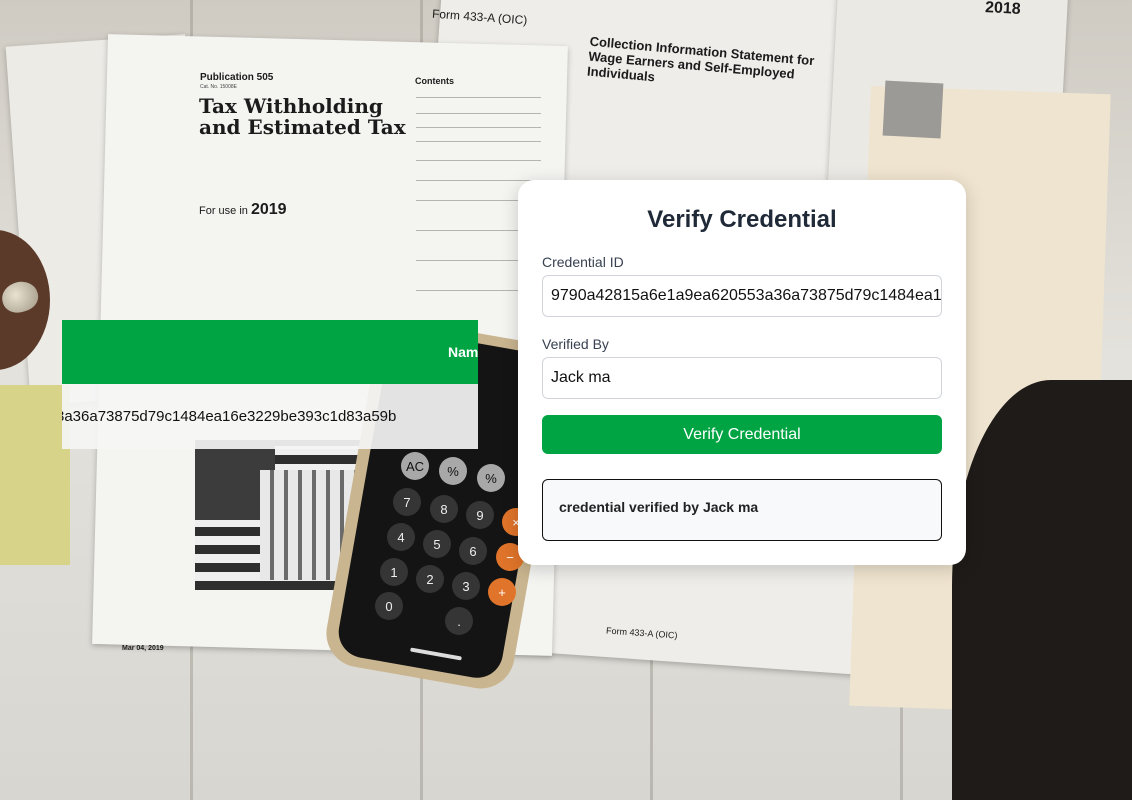  I want to click on column-header-name: Nam, so click(463, 352).